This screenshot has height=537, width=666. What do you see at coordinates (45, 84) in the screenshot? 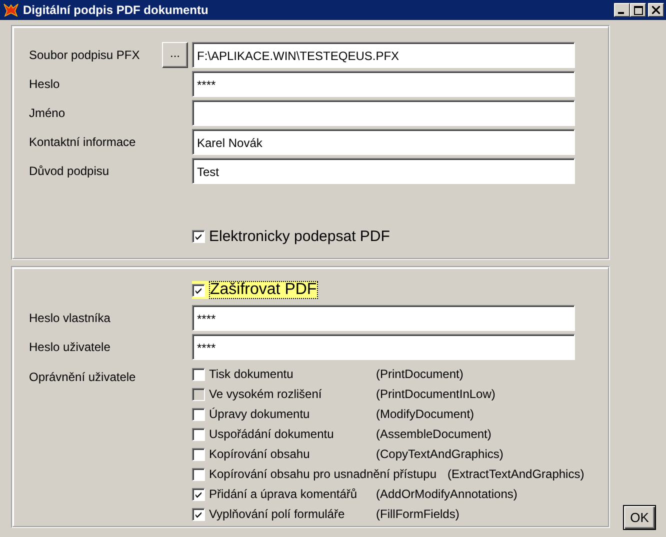
I see `field-label: Heslo` at bounding box center [45, 84].